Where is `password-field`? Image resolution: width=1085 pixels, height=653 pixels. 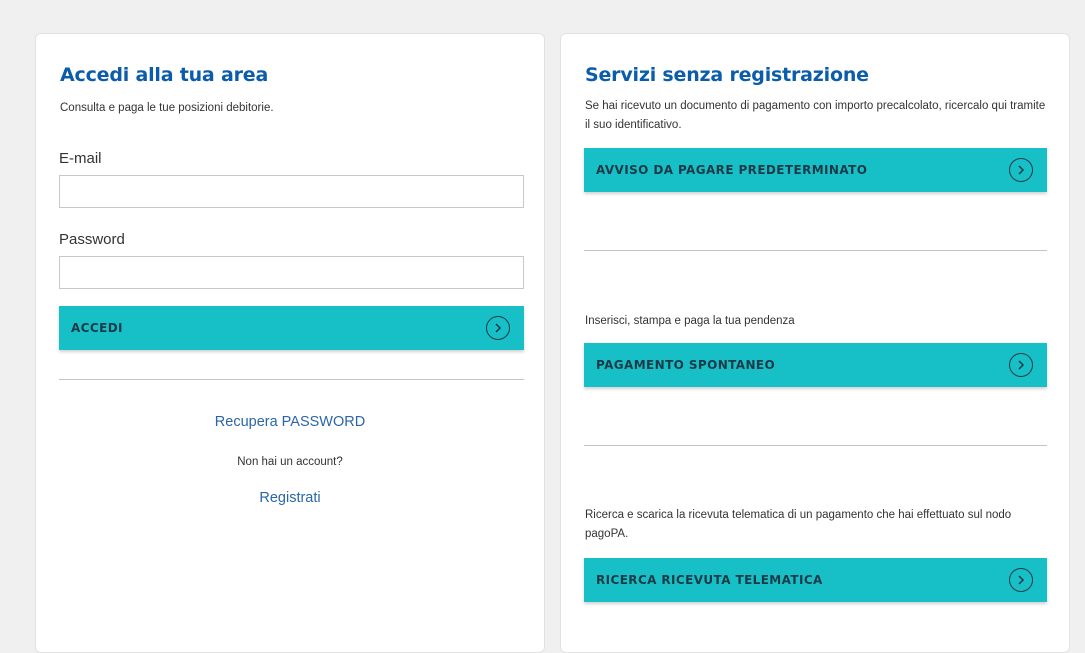
password-field is located at coordinates (291, 272).